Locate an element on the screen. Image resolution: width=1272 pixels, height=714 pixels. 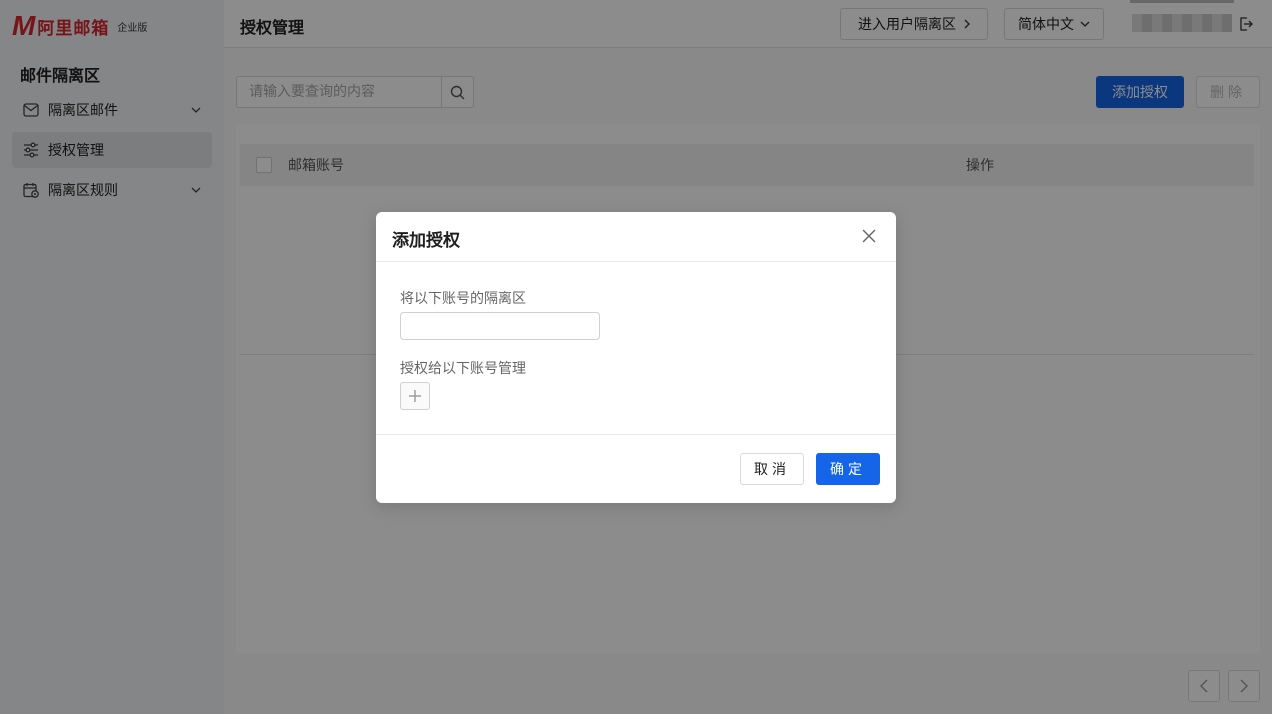
plus-icon is located at coordinates (415, 396).